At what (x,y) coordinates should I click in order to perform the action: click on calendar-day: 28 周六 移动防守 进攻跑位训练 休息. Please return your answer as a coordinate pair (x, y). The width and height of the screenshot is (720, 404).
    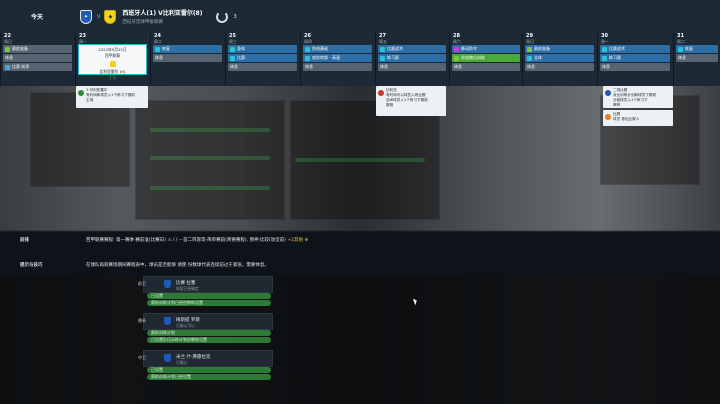
    Looking at the image, I should click on (485, 59).